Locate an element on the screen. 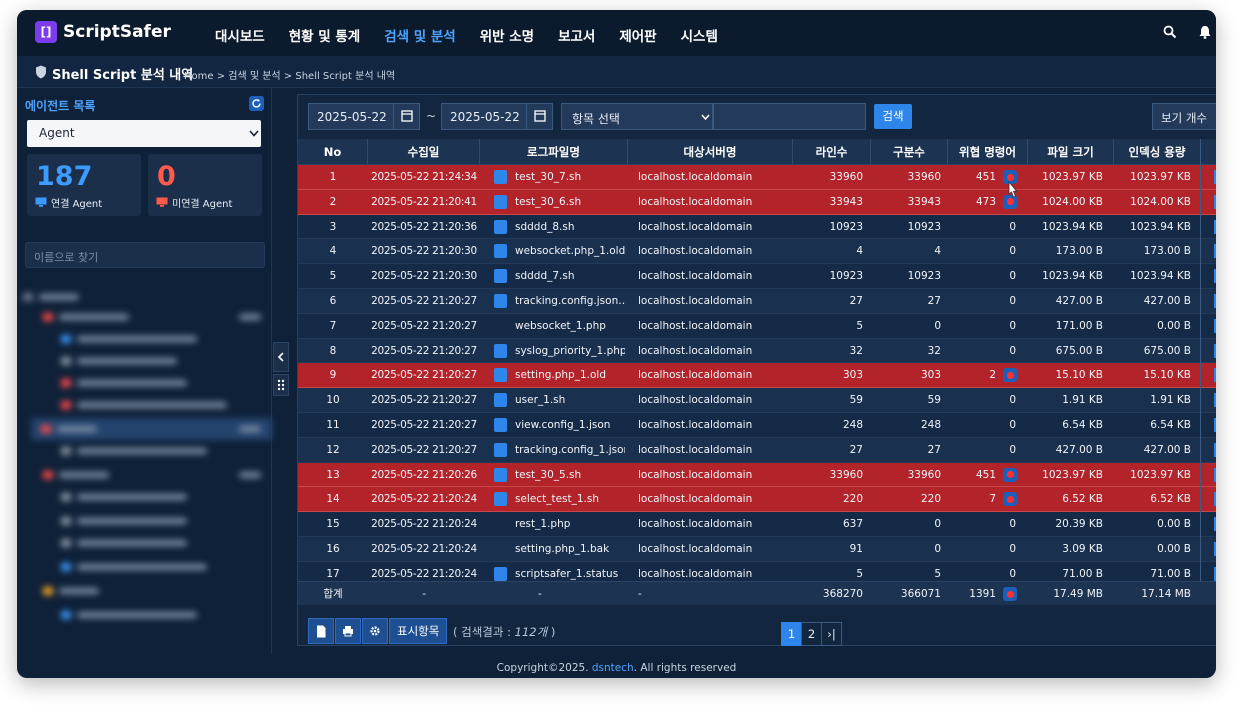 The height and width of the screenshot is (724, 1248). end-date-input: 2025-05-22 is located at coordinates (497, 116).